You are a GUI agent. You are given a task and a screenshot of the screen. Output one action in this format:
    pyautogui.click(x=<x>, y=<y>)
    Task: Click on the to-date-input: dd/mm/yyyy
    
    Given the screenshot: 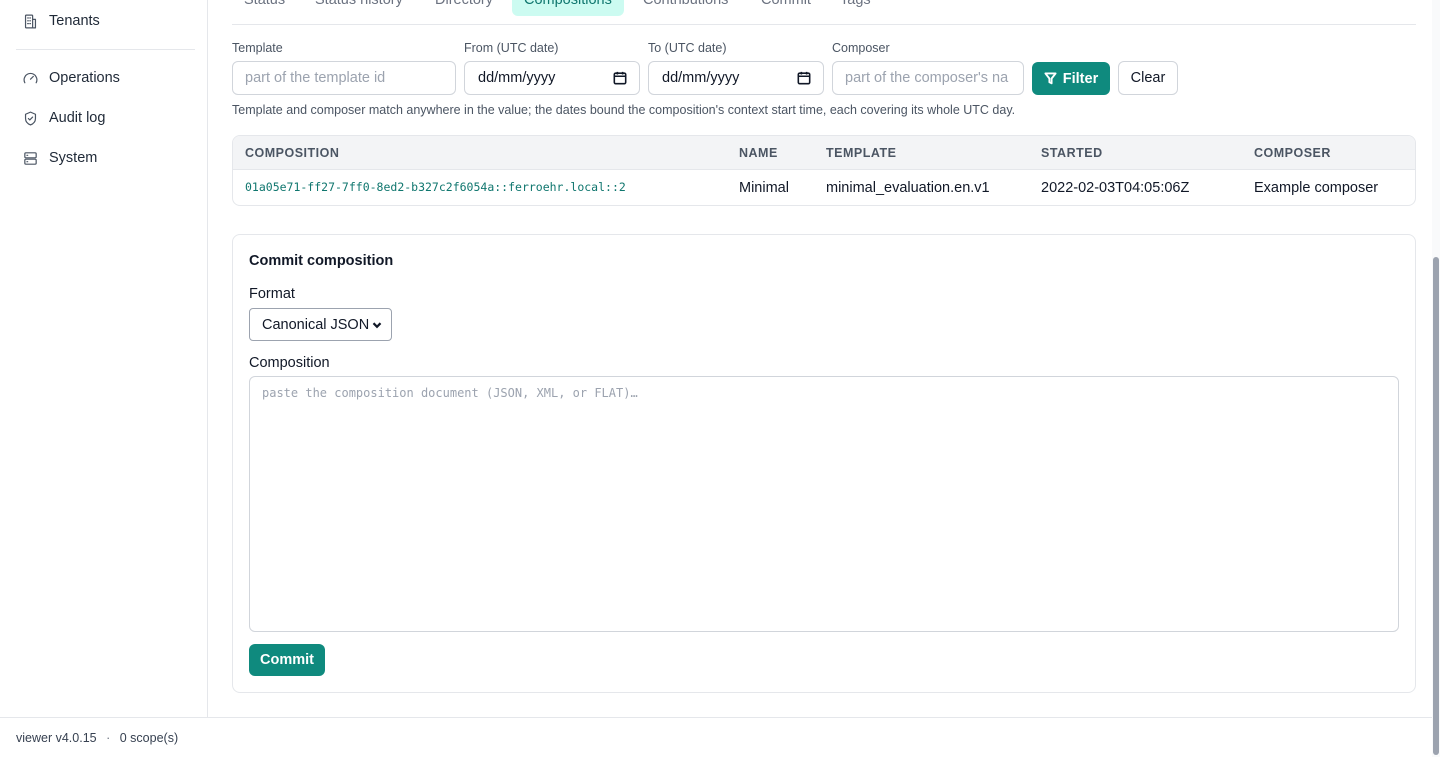 What is the action you would take?
    pyautogui.click(x=736, y=78)
    